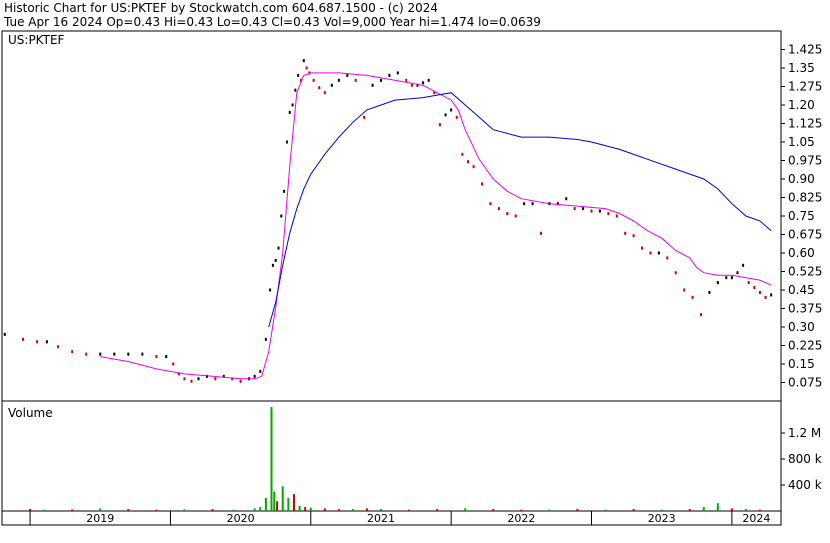  What do you see at coordinates (521, 518) in the screenshot?
I see `year-tick-label: 2022` at bounding box center [521, 518].